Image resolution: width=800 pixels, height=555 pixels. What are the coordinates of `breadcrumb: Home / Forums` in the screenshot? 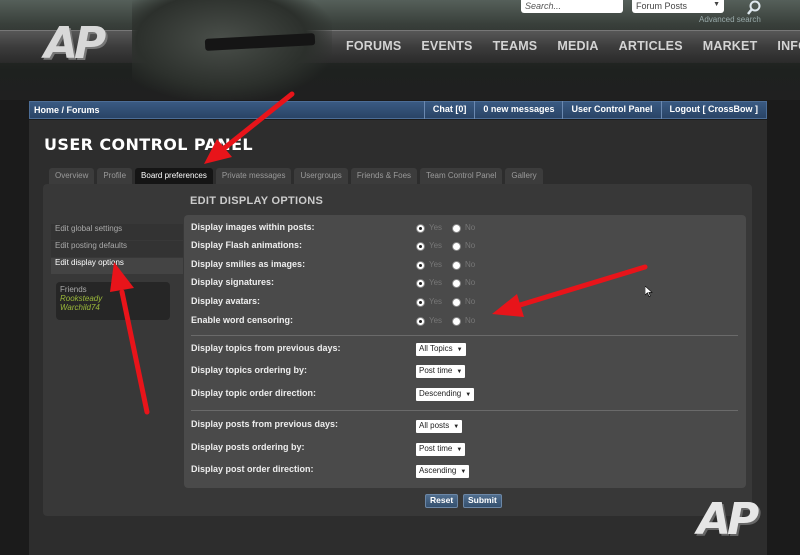 It's located at (227, 110).